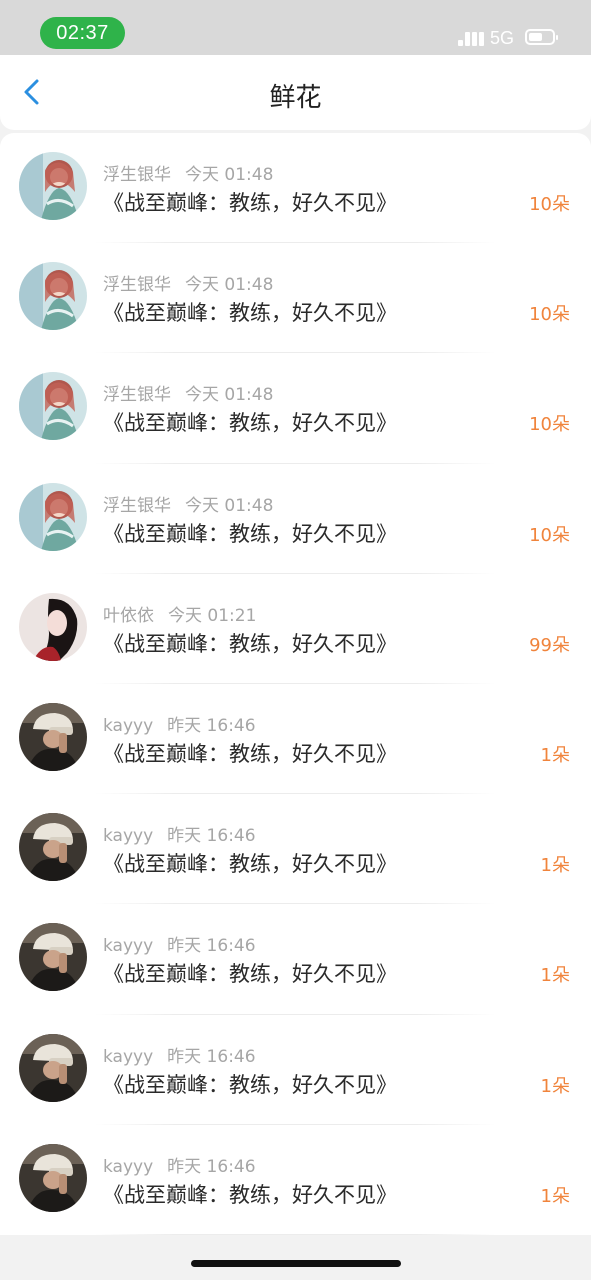  Describe the element at coordinates (295, 98) in the screenshot. I see `page-title: 鲜花` at that location.